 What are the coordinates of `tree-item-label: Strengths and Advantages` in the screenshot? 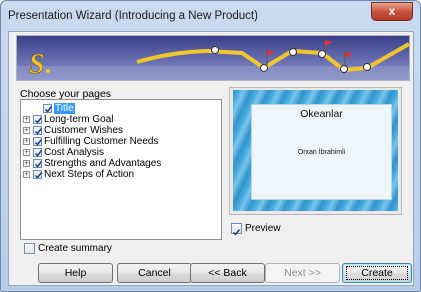 It's located at (103, 163).